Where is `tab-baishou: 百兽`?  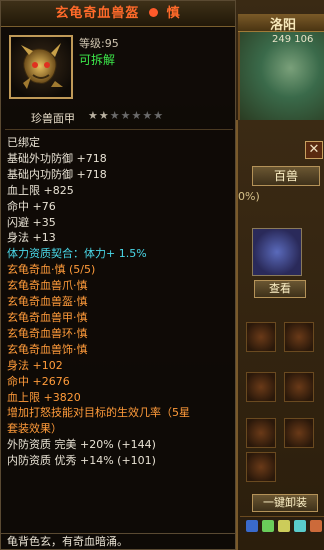
tab-baishou: 百兽 is located at coordinates (286, 176).